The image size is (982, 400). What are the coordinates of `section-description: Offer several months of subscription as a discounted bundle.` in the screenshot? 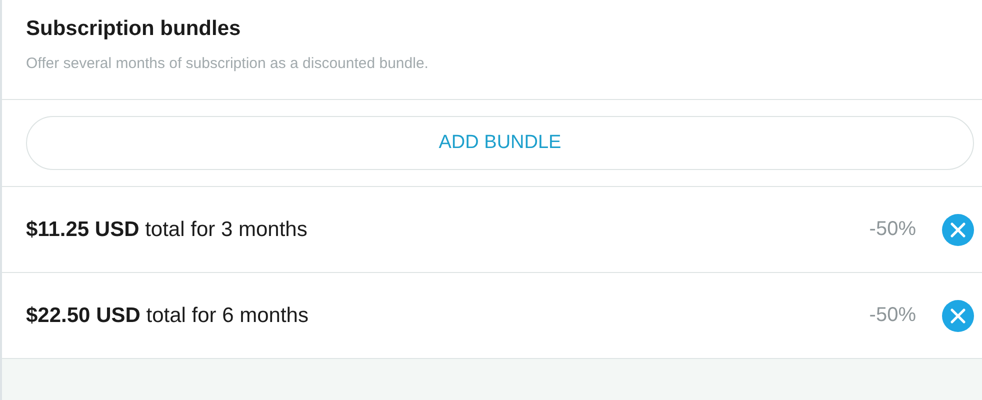 It's located at (228, 63).